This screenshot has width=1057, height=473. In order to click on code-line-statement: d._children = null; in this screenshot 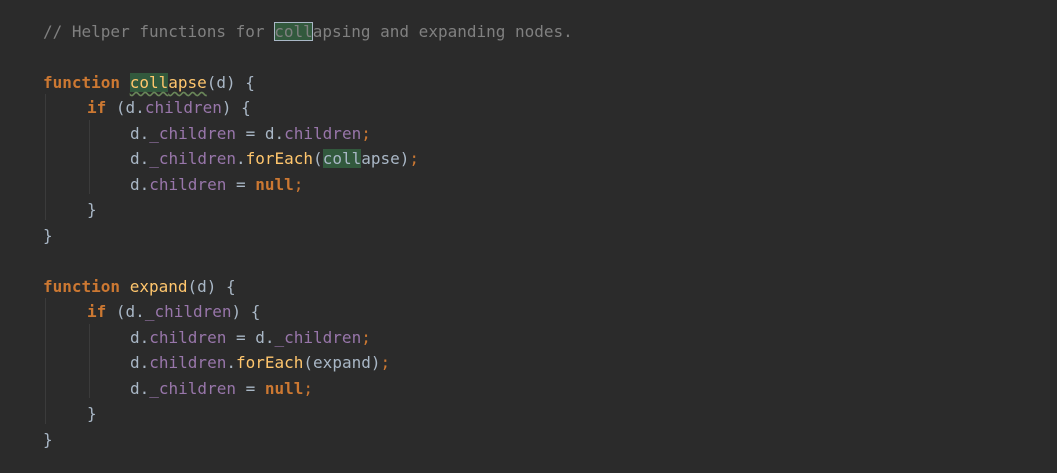, I will do `click(221, 389)`.